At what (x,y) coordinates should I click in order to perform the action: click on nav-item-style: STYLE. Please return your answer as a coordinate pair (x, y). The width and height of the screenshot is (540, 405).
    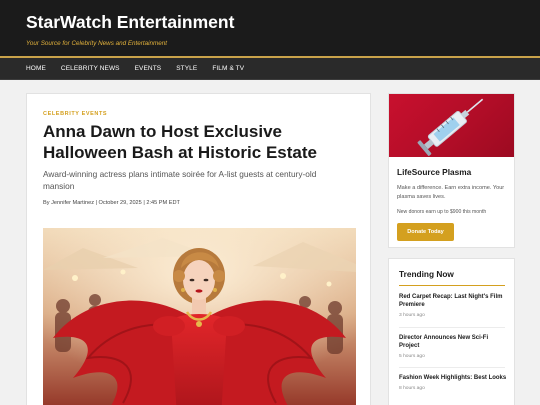
    Looking at the image, I should click on (186, 68).